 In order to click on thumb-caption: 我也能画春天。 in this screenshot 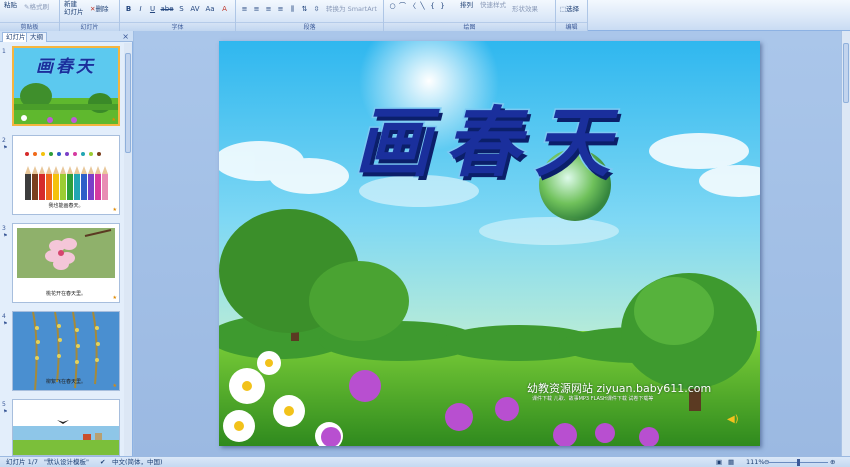, I will do `click(66, 206)`.